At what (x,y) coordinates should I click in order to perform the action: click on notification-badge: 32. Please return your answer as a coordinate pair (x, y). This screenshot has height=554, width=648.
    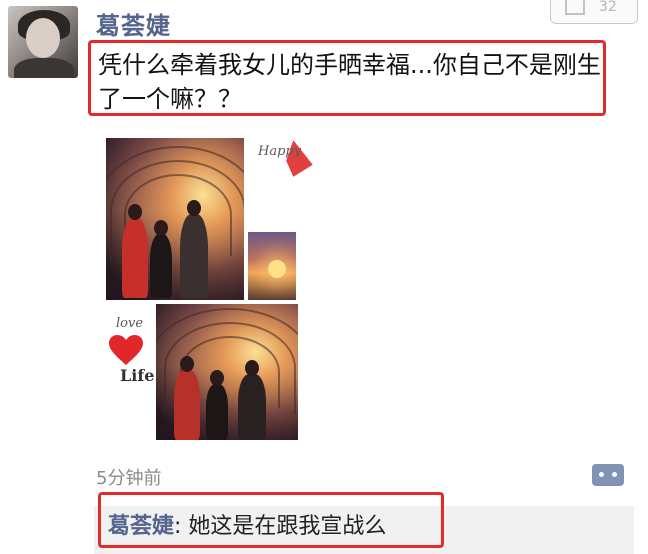
    Looking at the image, I should click on (594, 12).